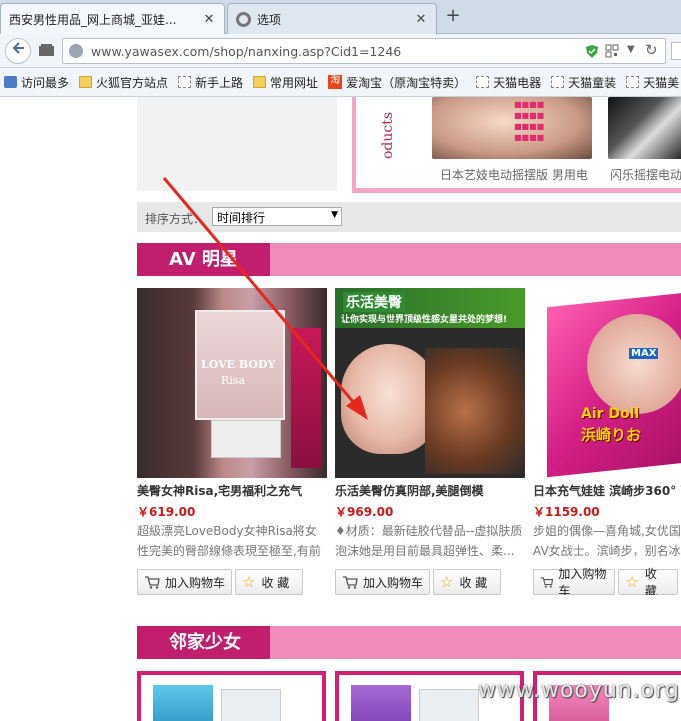 Image resolution: width=681 pixels, height=721 pixels. I want to click on qrcode-icon, so click(612, 51).